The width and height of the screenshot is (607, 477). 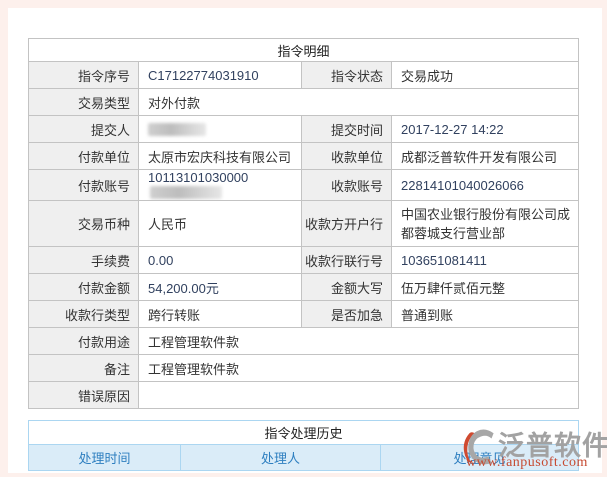 I want to click on field-payer-account-label: 付款账号, so click(x=83, y=185).